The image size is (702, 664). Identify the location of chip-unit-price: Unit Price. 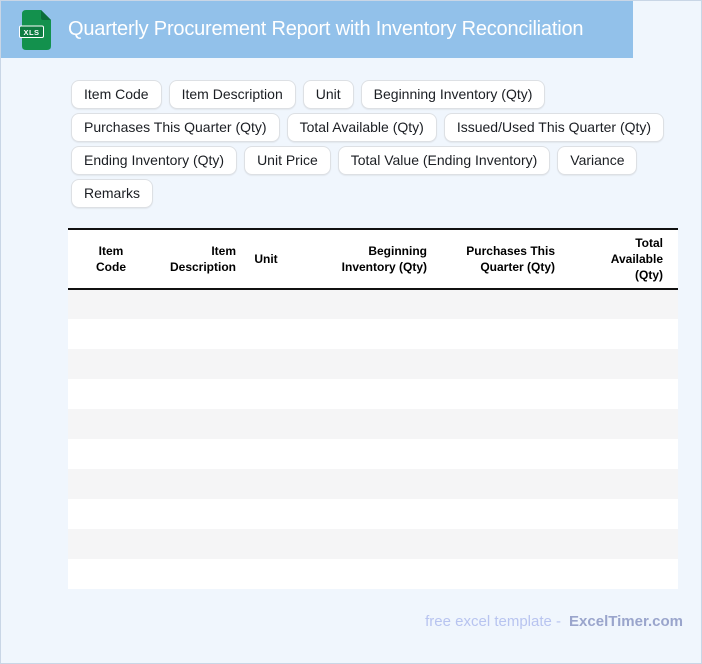
(287, 160).